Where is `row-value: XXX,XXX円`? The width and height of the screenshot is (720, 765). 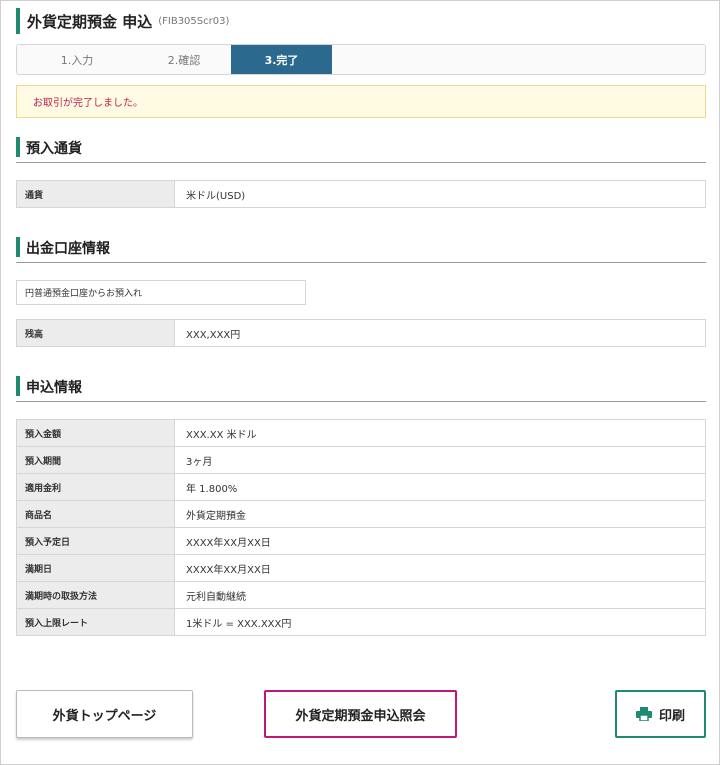 row-value: XXX,XXX円 is located at coordinates (440, 333).